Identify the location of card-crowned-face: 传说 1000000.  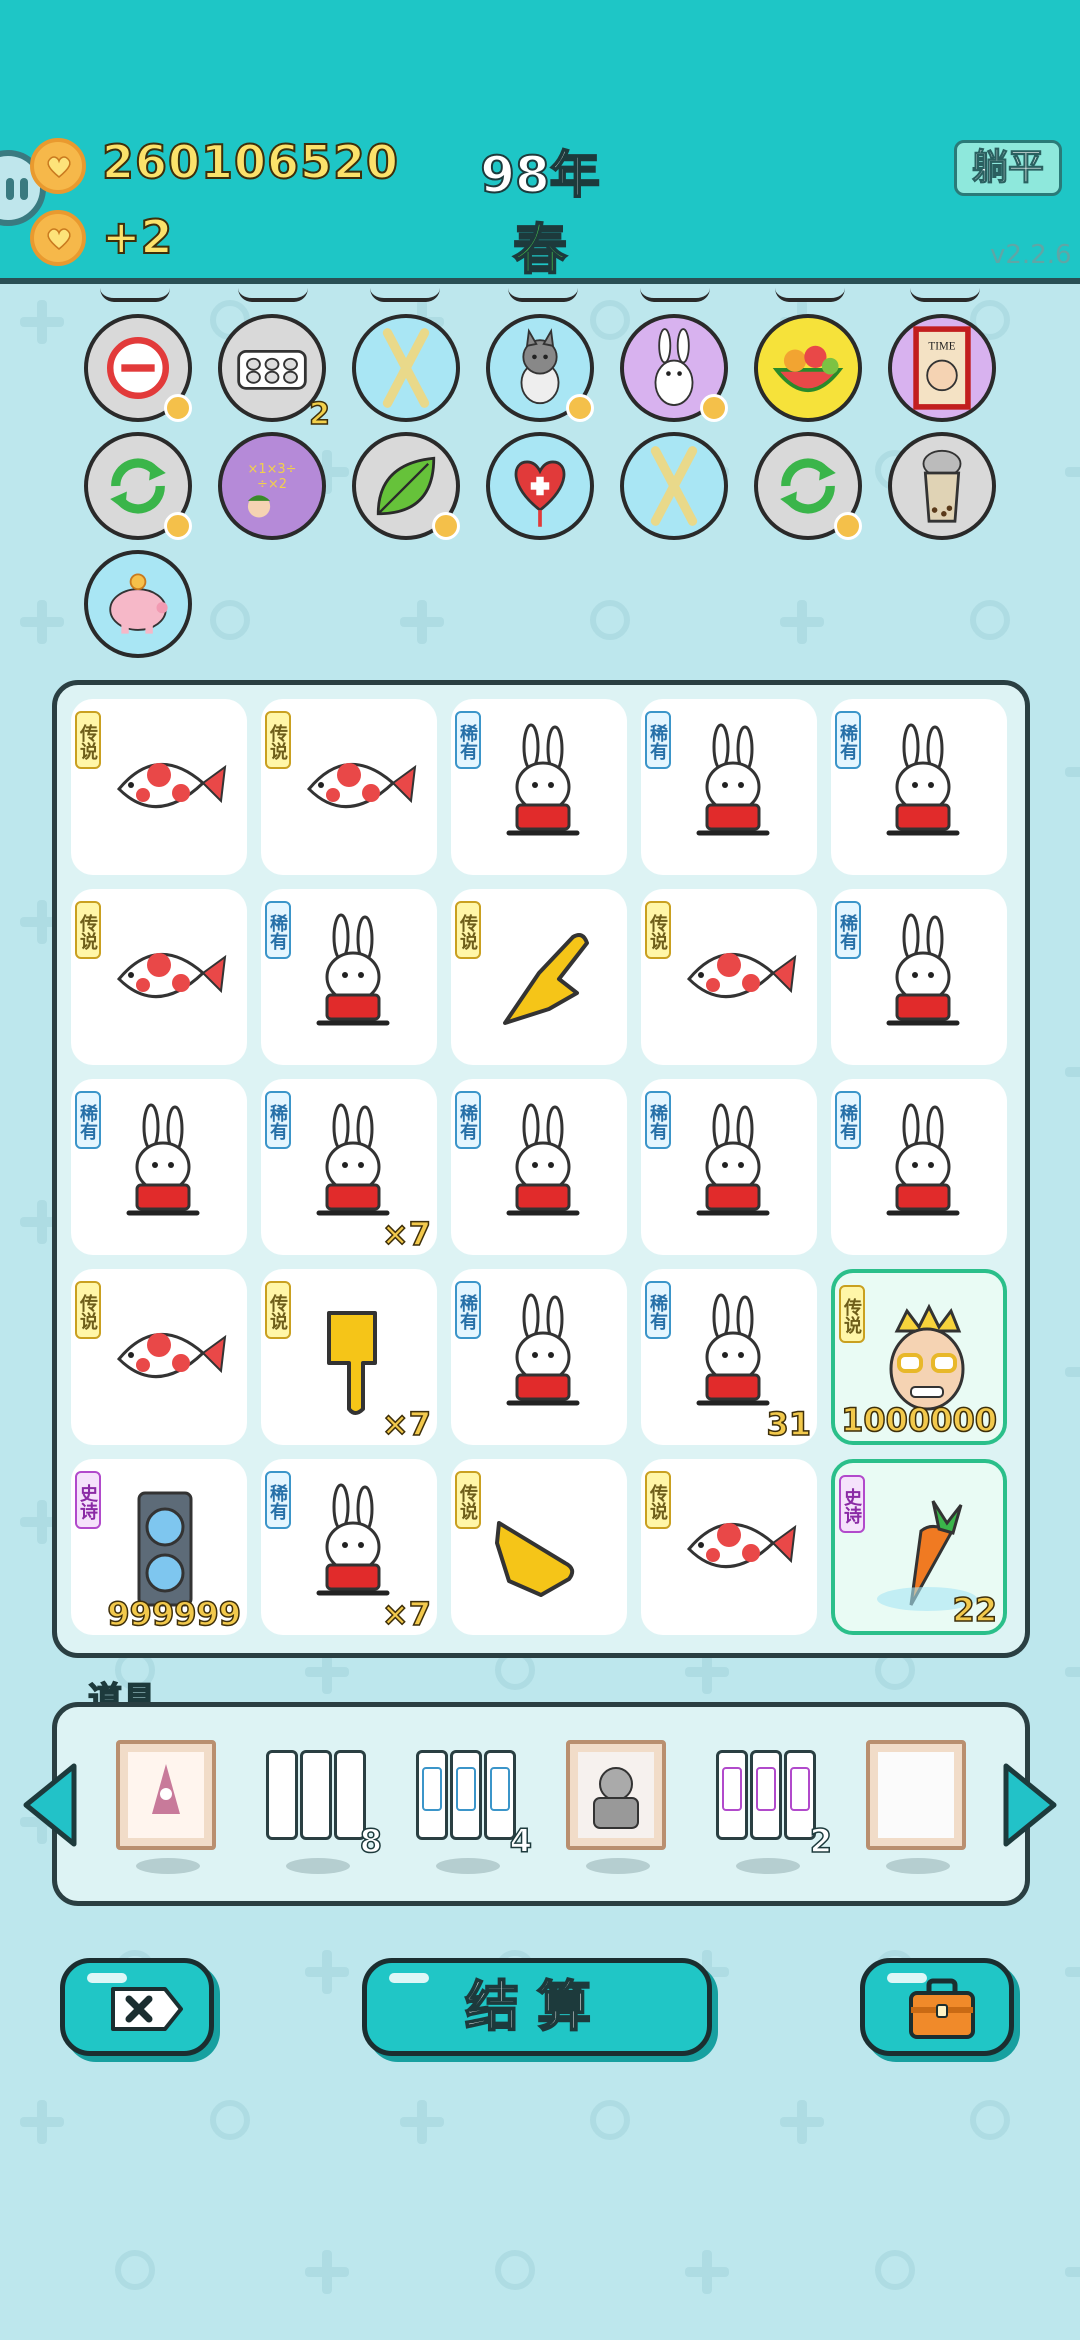
(919, 1357).